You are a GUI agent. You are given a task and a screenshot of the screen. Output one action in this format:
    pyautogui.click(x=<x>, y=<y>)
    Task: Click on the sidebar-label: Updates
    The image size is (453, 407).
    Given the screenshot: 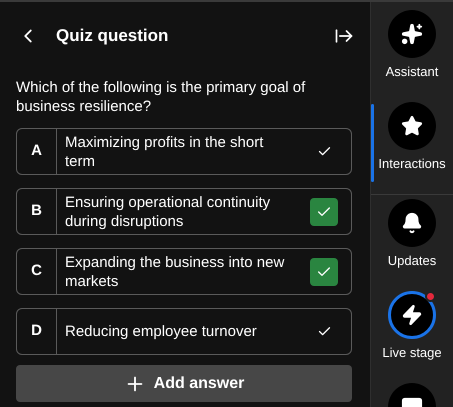 What is the action you would take?
    pyautogui.click(x=412, y=260)
    